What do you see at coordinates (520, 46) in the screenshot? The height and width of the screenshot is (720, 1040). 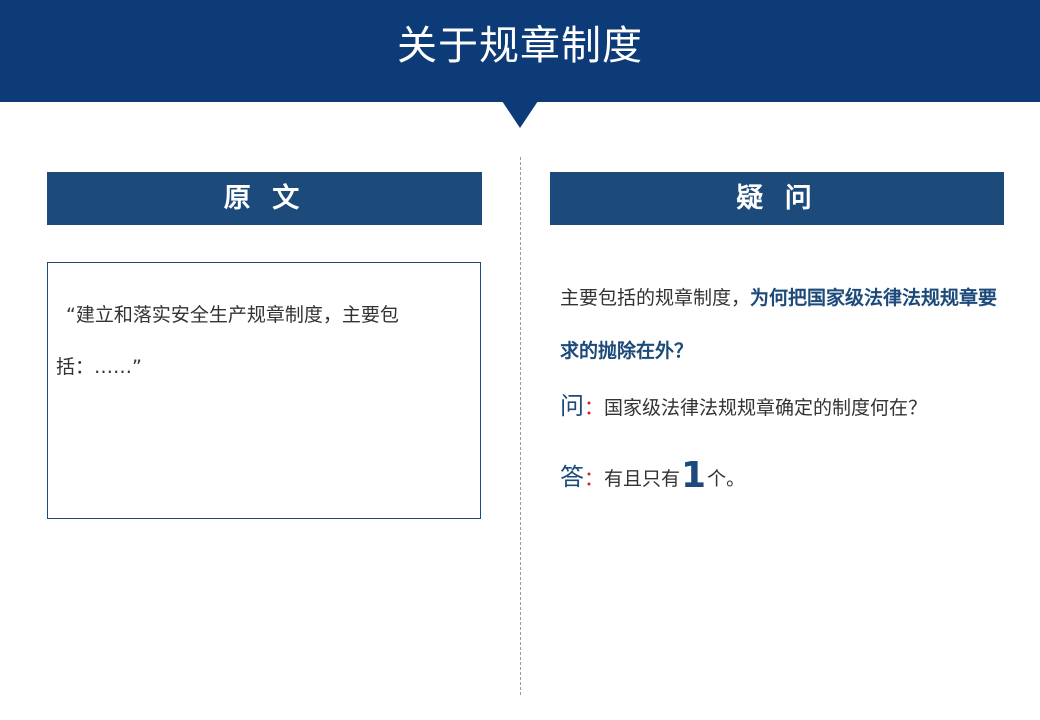 I see `page-title: 关于规章制度` at bounding box center [520, 46].